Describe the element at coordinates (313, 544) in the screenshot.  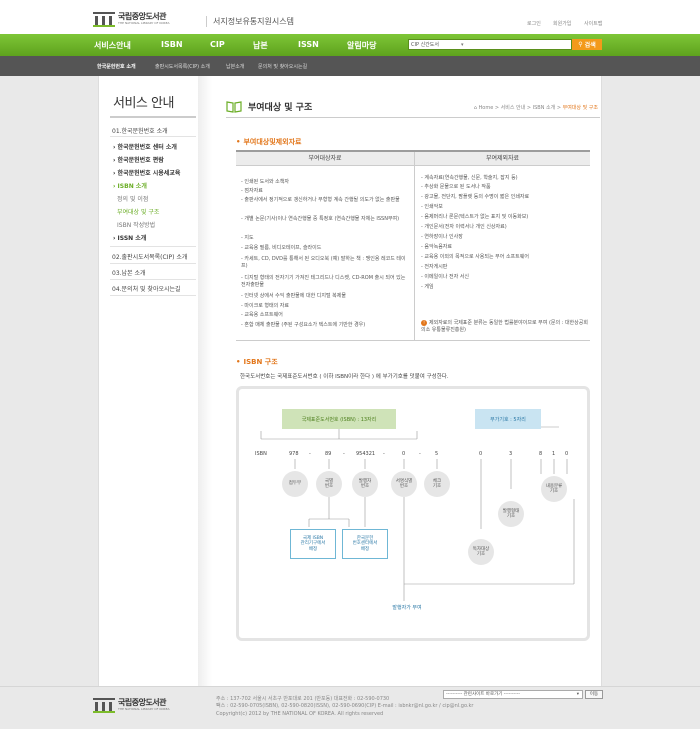
I see `intl-agency-note: 국제 ISBN 관리기구에서 배정` at that location.